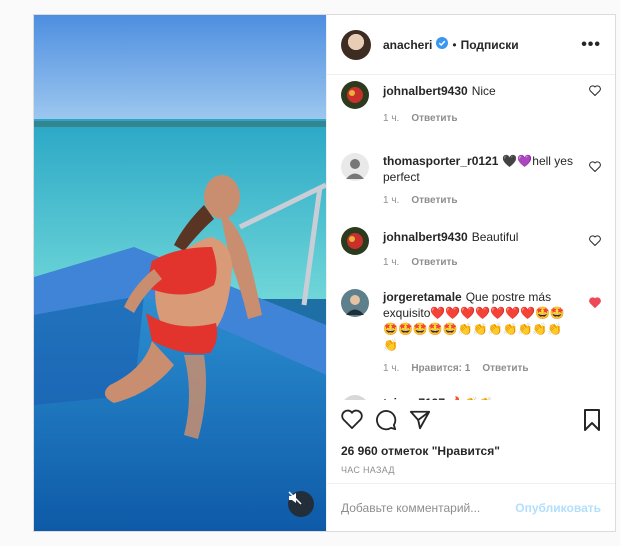  Describe the element at coordinates (471, 99) in the screenshot. I see `comment-item: johnalbert9430 Nice 1 ч. Ответить` at that location.